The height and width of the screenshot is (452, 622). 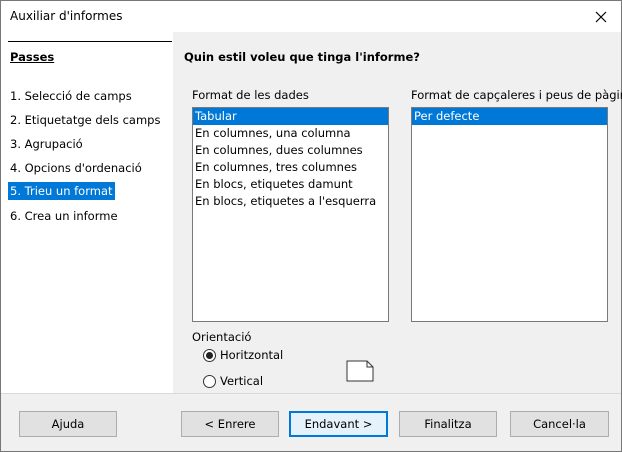 I want to click on orientation-landscape-radio: Horitzontal, so click(x=243, y=355).